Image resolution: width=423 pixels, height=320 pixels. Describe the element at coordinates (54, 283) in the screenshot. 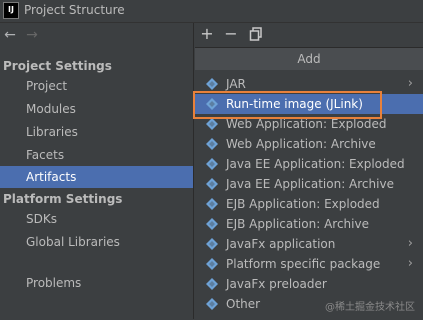

I see `sidebar-item-label: Problems` at that location.